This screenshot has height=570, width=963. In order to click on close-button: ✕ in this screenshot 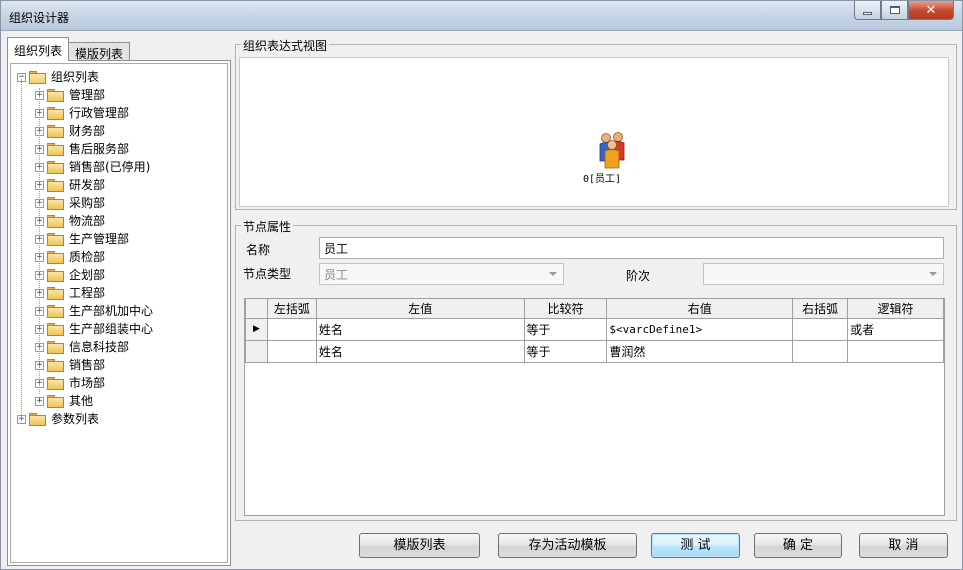, I will do `click(931, 10)`.